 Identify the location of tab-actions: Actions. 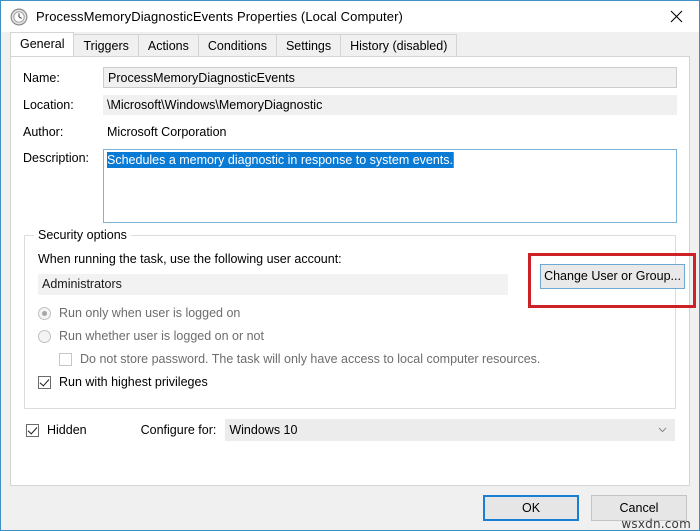
(168, 45).